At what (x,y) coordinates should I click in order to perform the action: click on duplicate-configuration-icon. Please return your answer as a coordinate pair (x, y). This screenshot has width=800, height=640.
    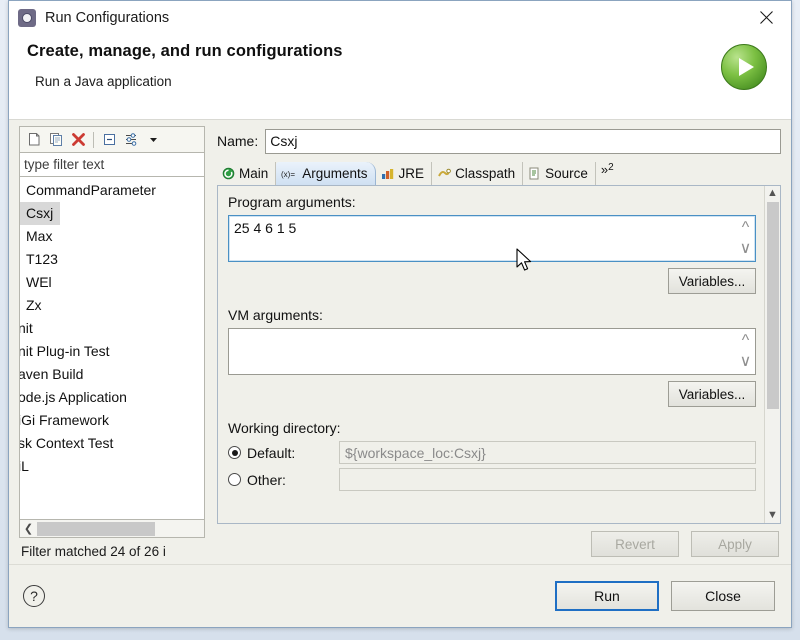
    Looking at the image, I should click on (56, 140).